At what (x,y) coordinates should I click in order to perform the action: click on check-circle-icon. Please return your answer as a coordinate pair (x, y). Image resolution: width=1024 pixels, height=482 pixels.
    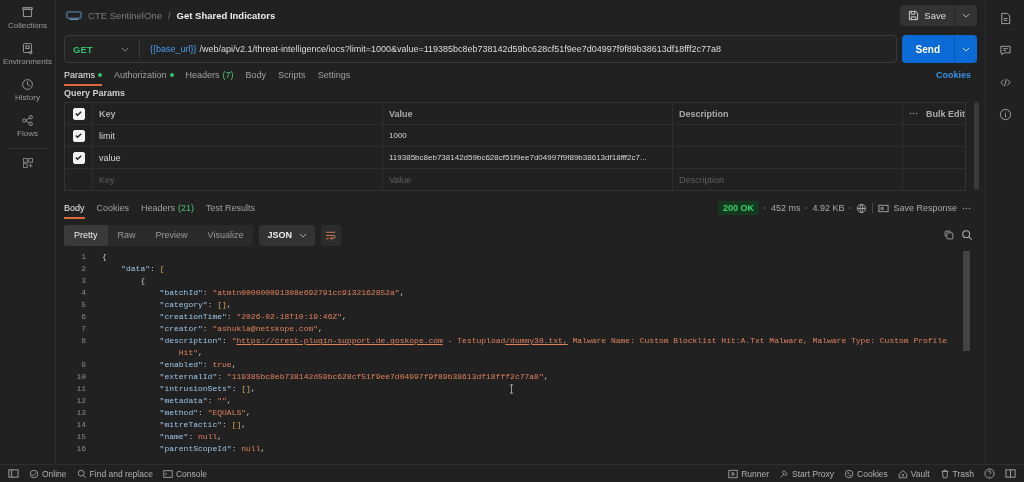
    Looking at the image, I should click on (34, 473).